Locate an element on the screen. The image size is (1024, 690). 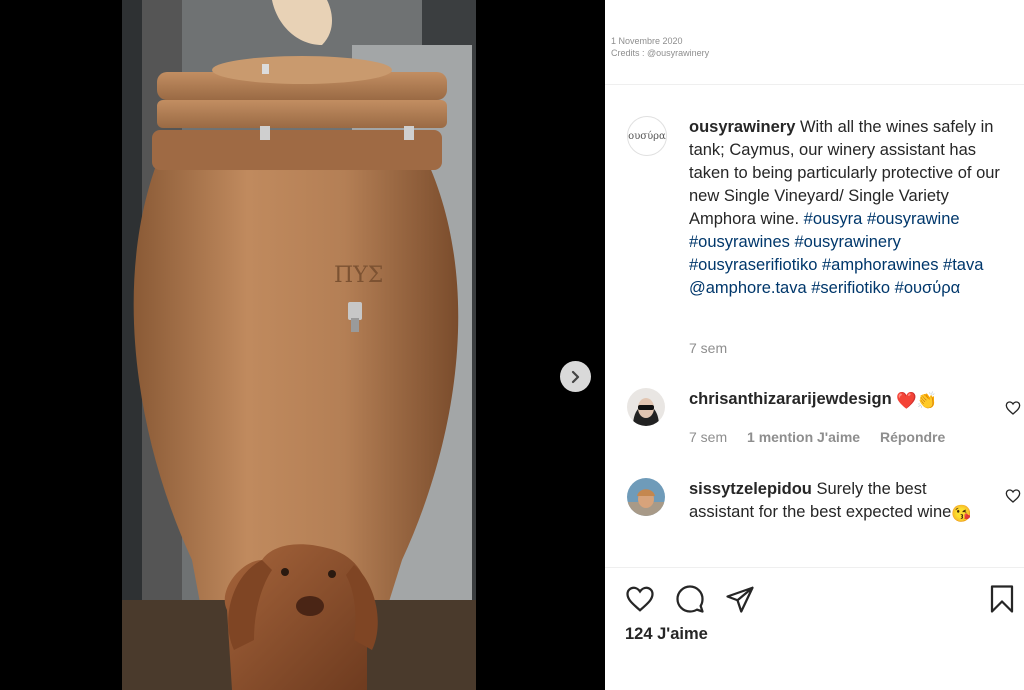
post-credits: Credits : @ousyrawinery is located at coordinates (660, 53).